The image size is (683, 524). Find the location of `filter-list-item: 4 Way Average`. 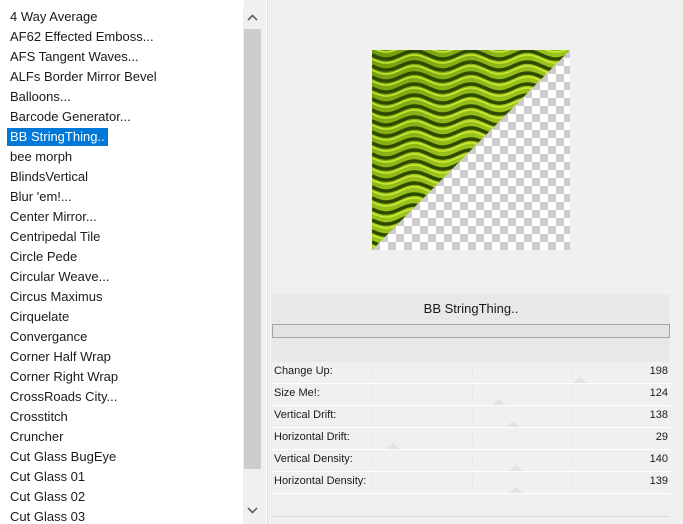

filter-list-item: 4 Way Average is located at coordinates (53, 17).